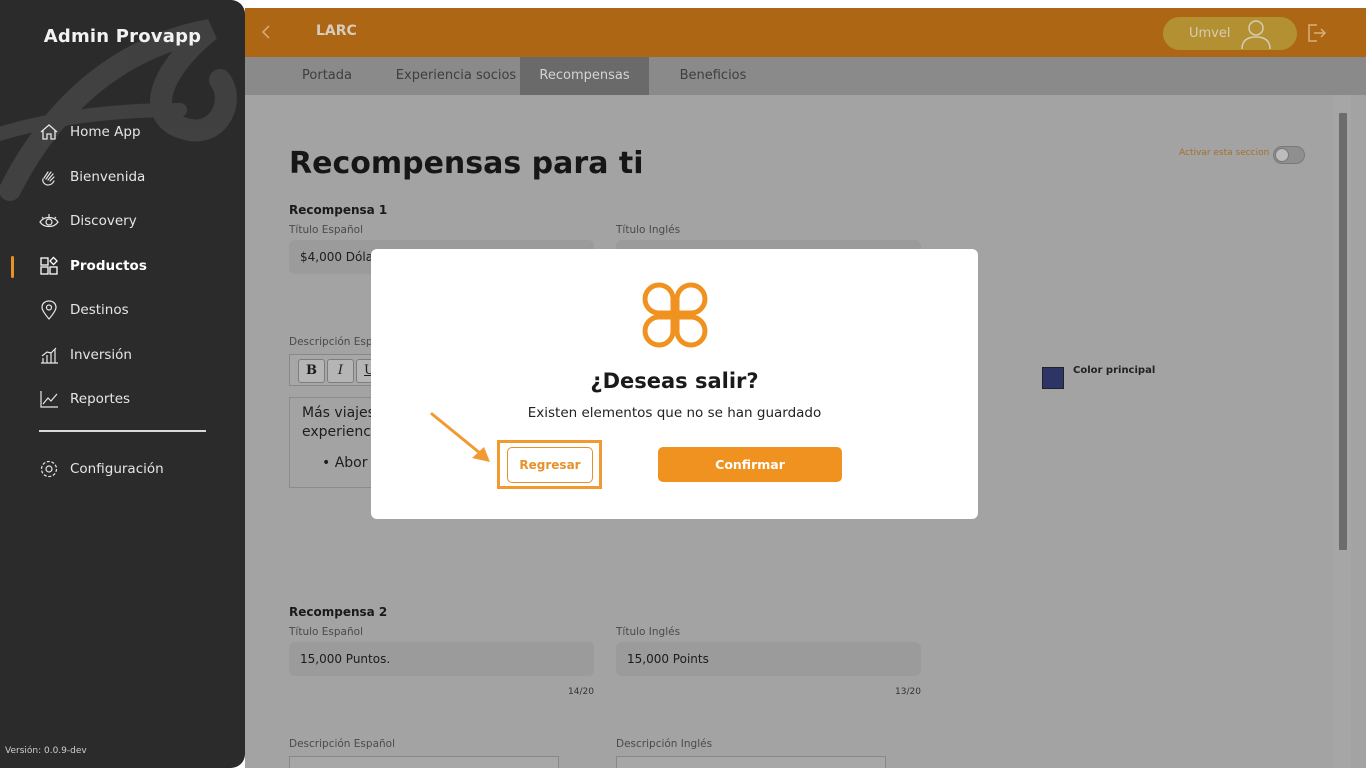  I want to click on sidebar-item-label: Discovery, so click(103, 221).